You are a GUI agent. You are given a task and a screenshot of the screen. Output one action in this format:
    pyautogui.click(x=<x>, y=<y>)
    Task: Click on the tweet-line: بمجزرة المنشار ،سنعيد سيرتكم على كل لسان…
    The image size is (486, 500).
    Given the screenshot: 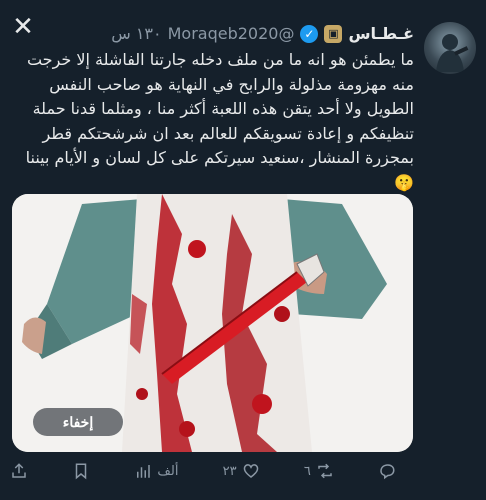 What is the action you would take?
    pyautogui.click(x=219, y=157)
    